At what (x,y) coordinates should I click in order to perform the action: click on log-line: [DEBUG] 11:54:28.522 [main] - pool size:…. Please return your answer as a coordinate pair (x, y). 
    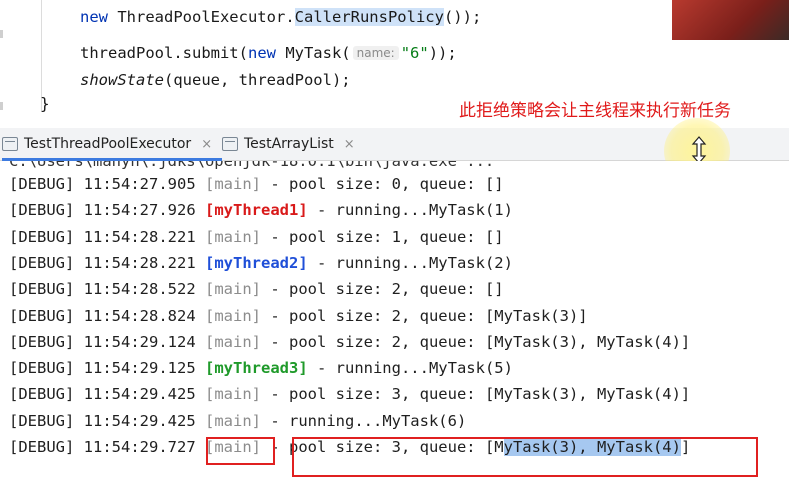
    Looking at the image, I should click on (256, 289).